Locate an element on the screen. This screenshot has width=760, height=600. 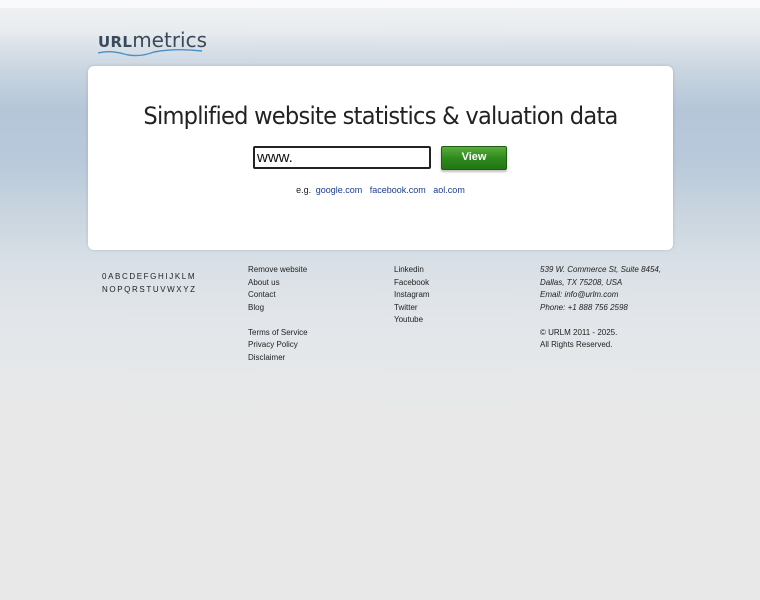
contact-link: Contact is located at coordinates (278, 295).